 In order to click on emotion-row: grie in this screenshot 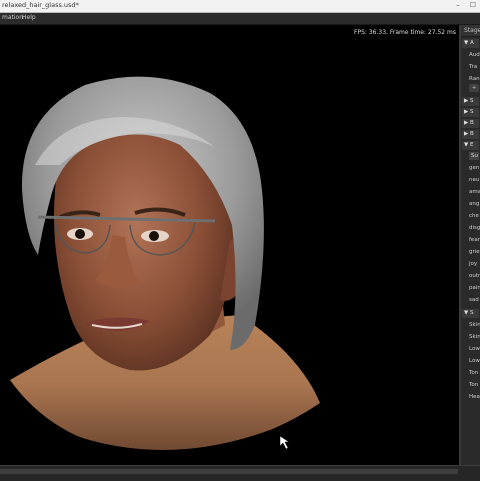, I will do `click(470, 252)`.